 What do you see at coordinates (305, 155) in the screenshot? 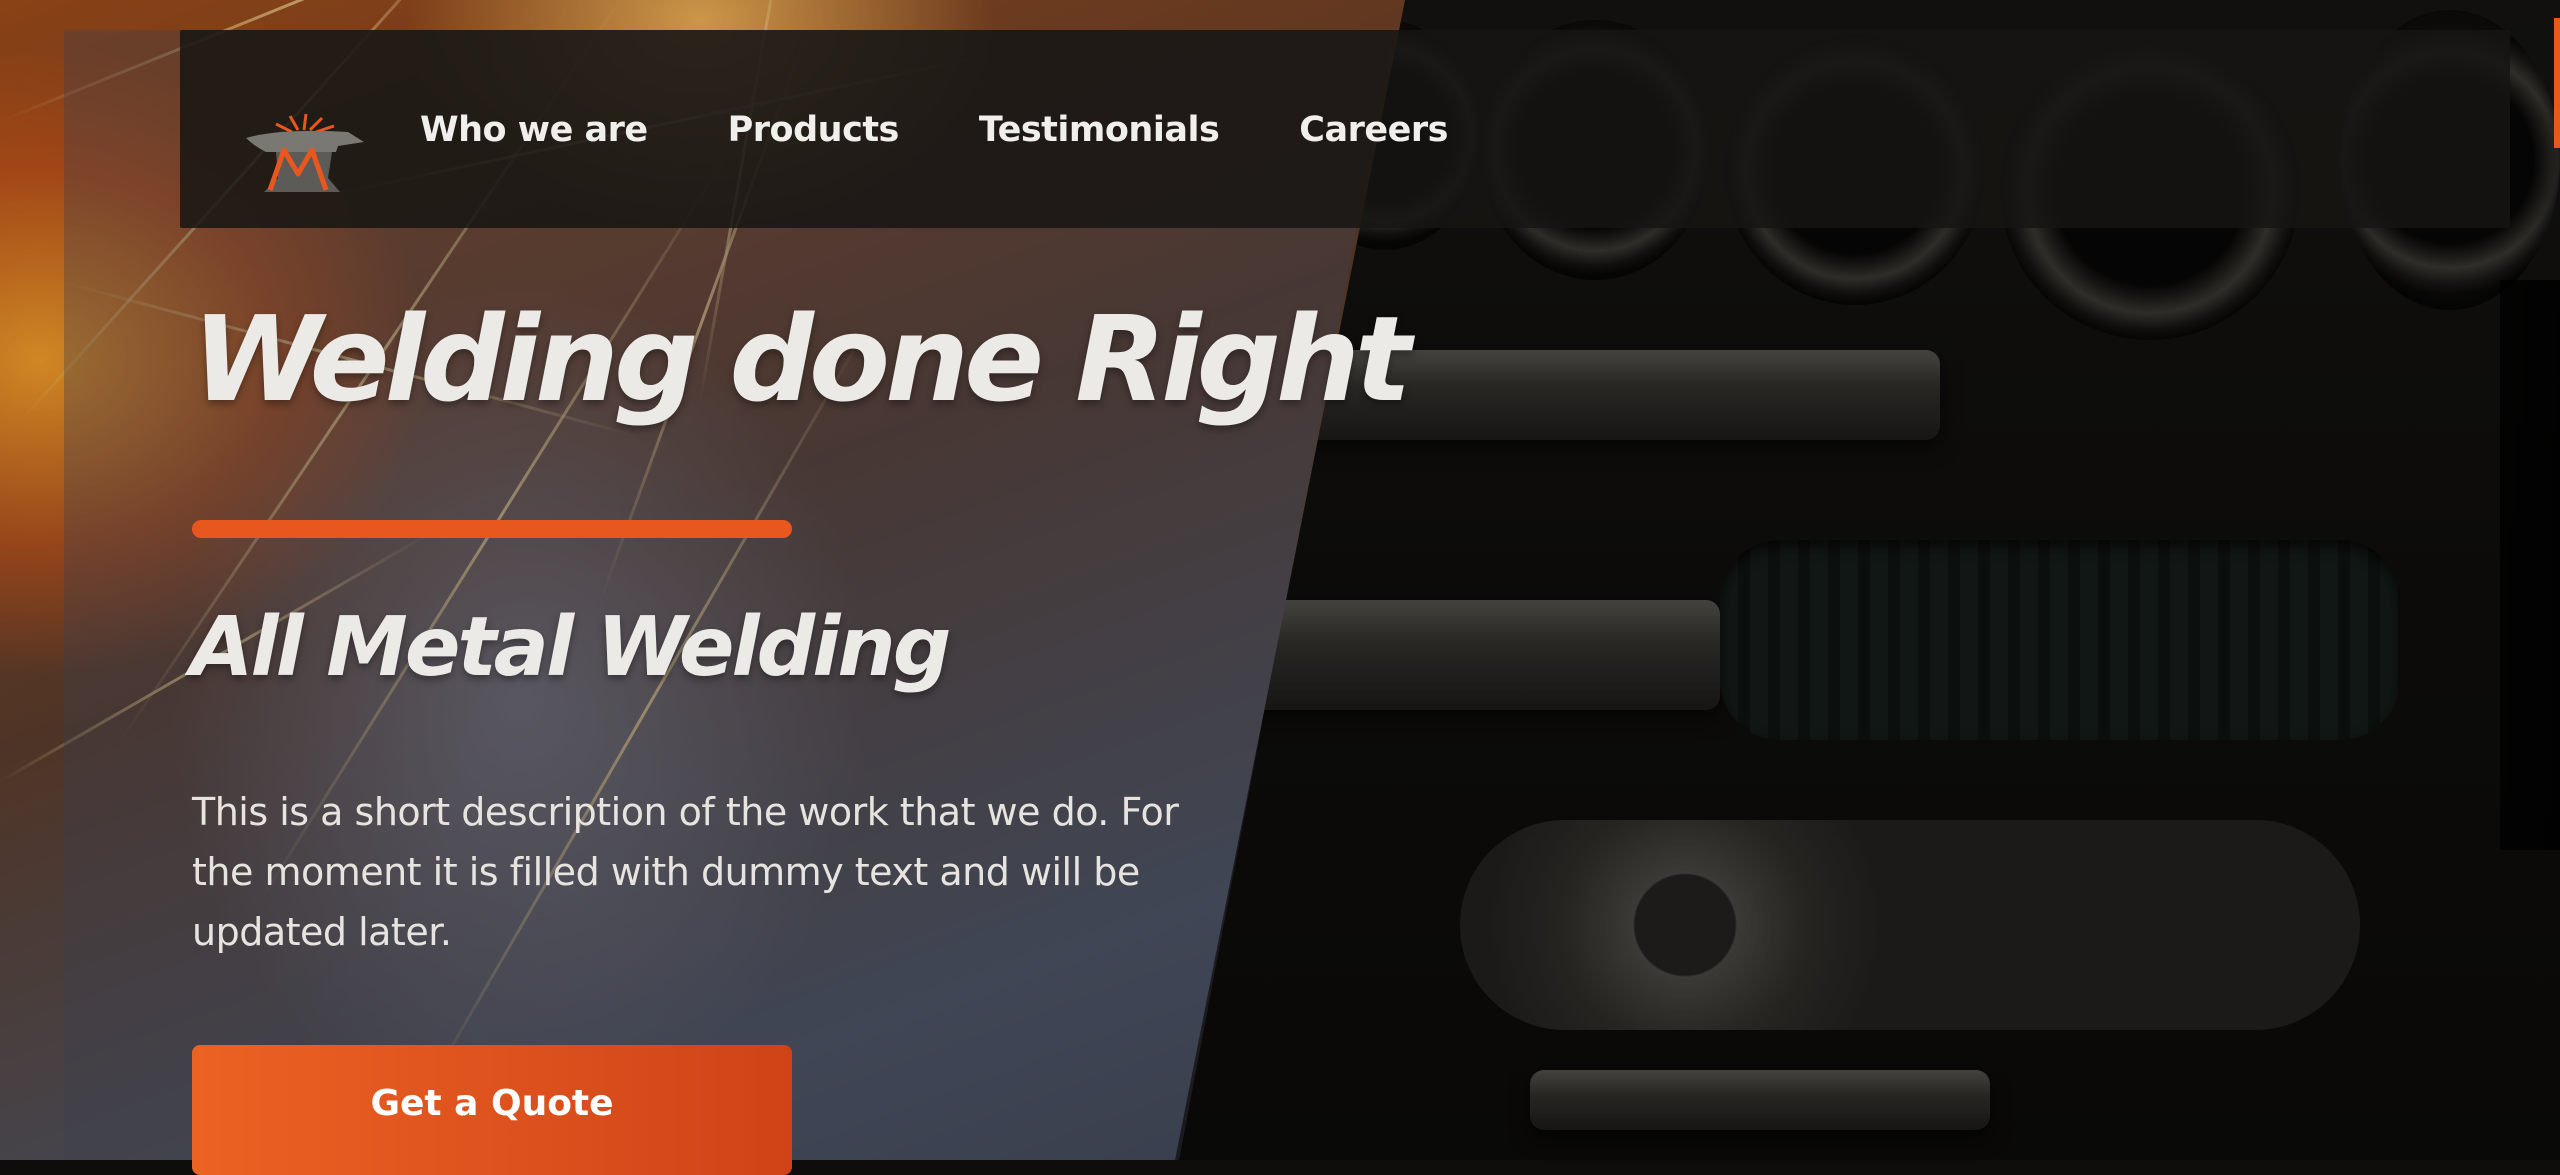
I see `anvil-logo-icon` at bounding box center [305, 155].